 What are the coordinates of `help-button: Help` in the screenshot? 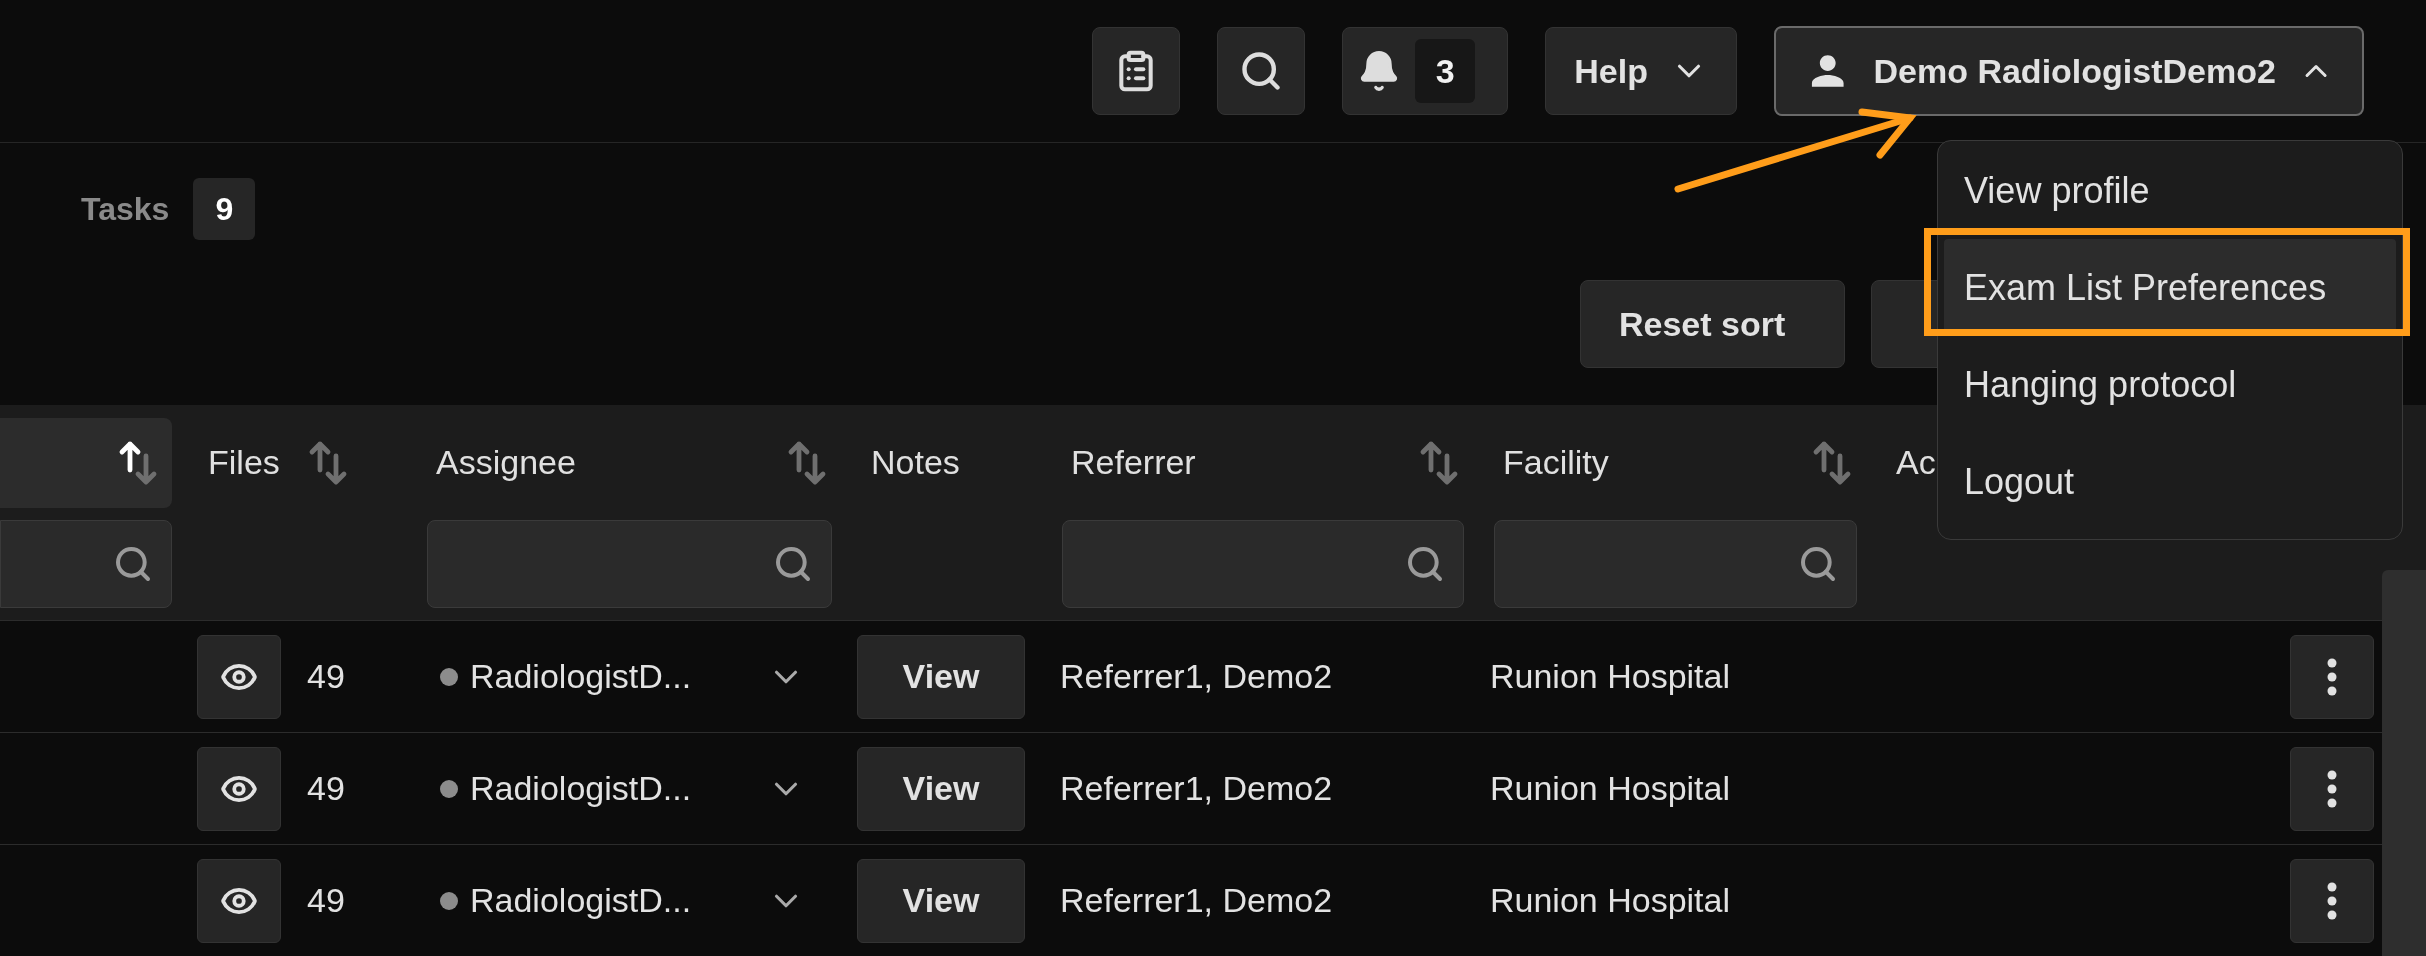 It's located at (1641, 71).